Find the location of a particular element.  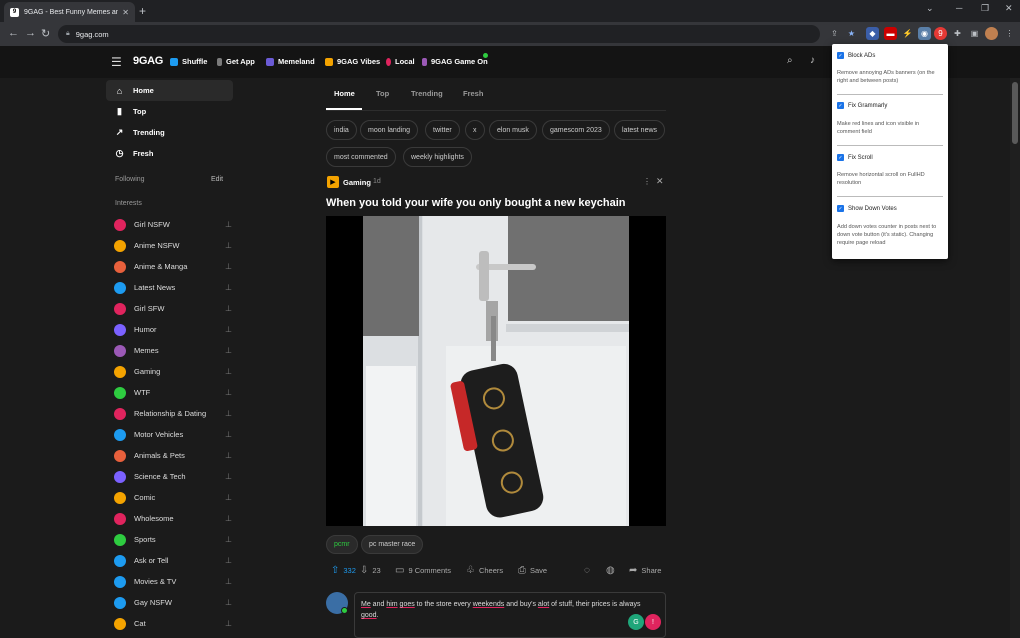

chip-twitter: twitter is located at coordinates (442, 130).